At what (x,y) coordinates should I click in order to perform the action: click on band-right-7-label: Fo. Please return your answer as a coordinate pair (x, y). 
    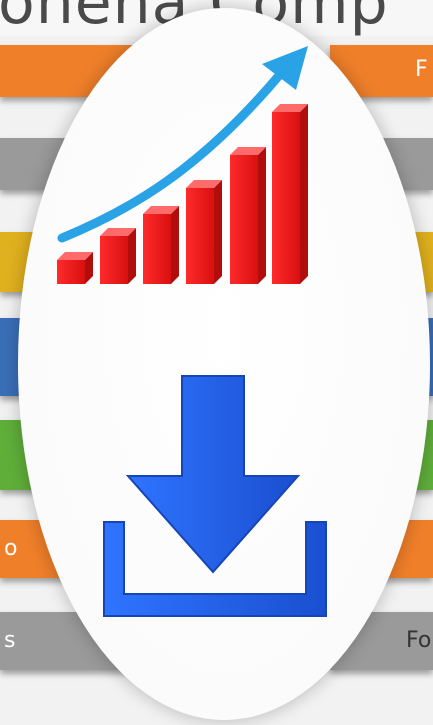
    Looking at the image, I should click on (419, 640).